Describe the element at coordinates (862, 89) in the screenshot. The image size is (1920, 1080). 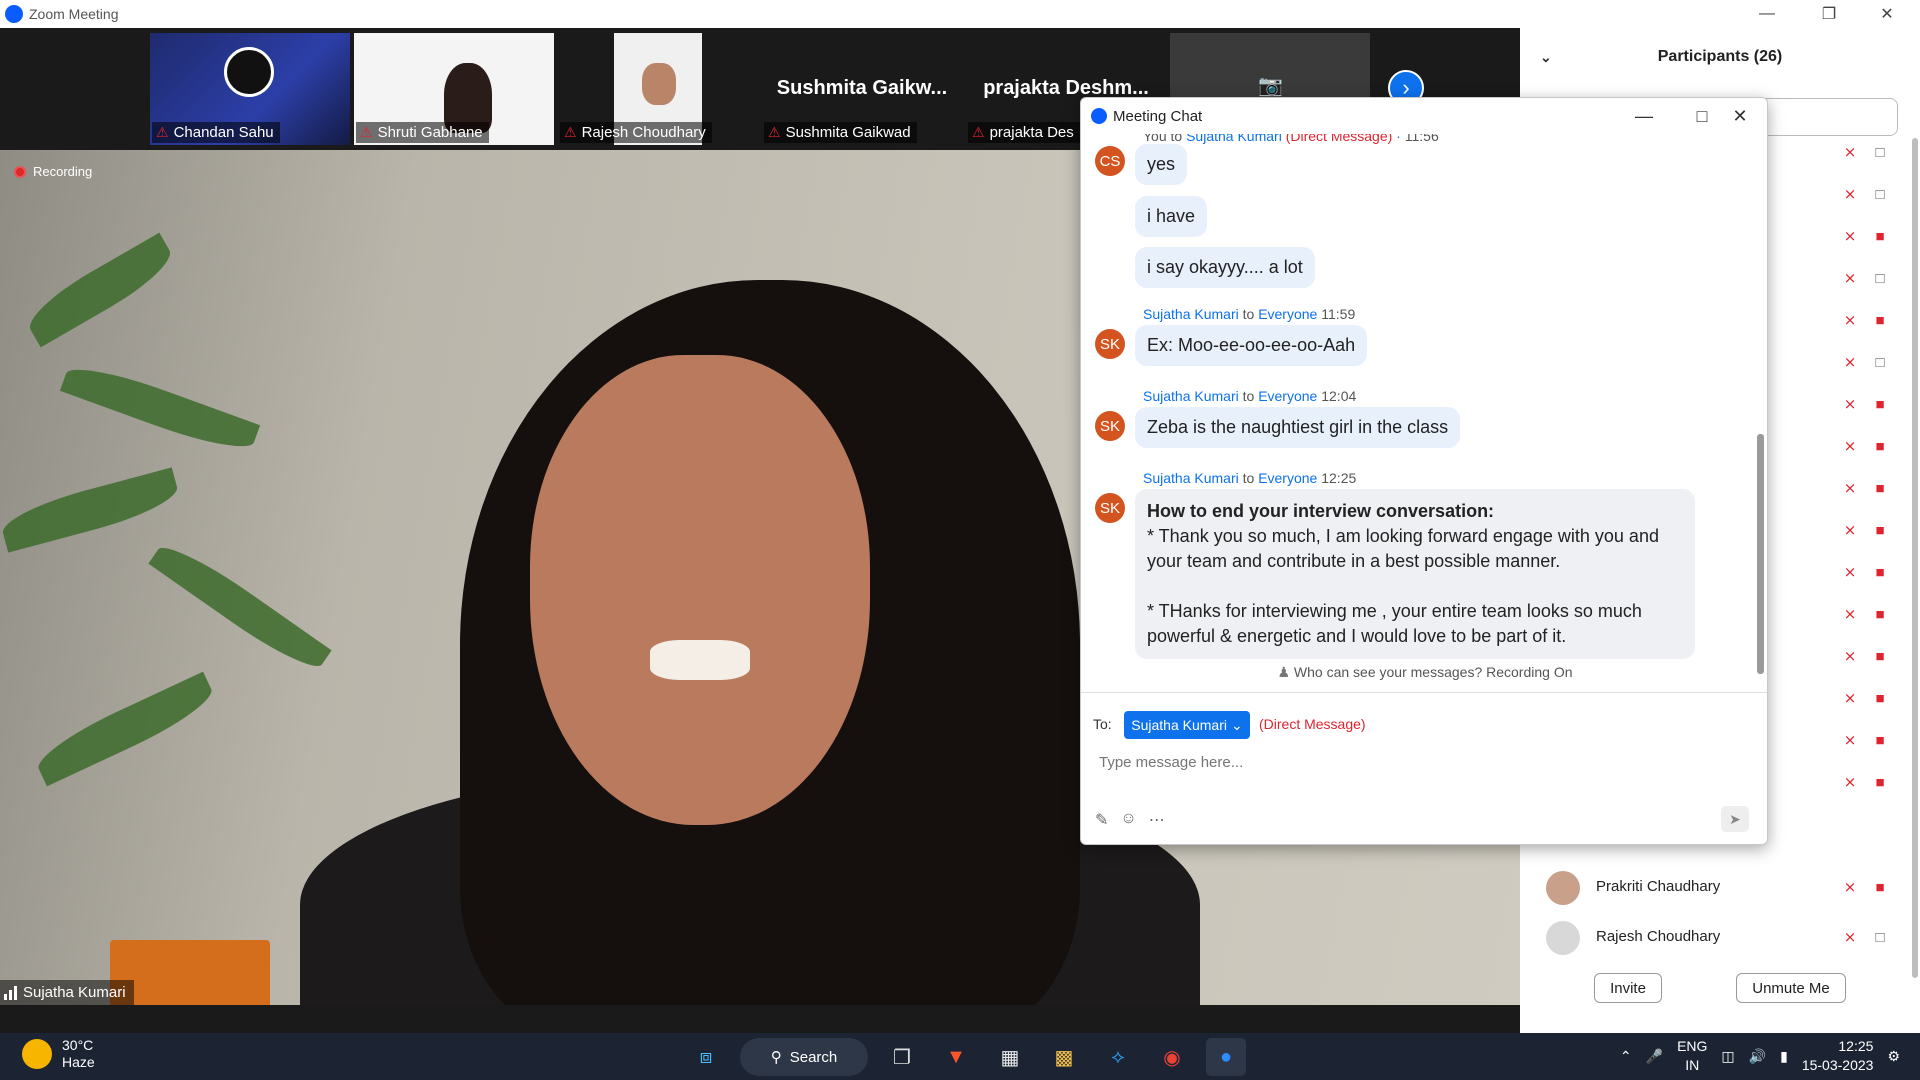
I see `video-tile: Sushmita Gaikw... ⚠ Sushmita Gaikwad` at that location.